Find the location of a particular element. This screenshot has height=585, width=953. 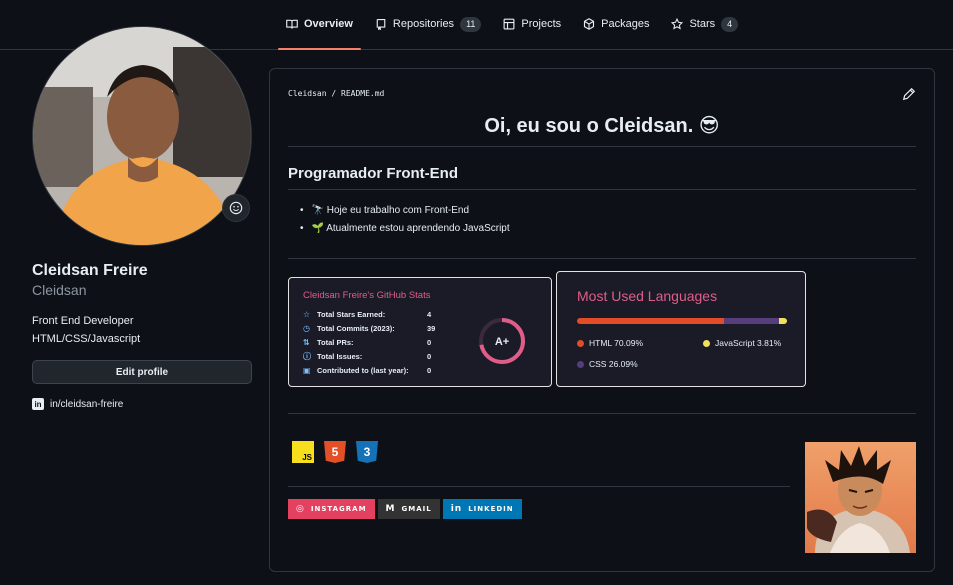

tab-label: Repositories is located at coordinates (423, 24).